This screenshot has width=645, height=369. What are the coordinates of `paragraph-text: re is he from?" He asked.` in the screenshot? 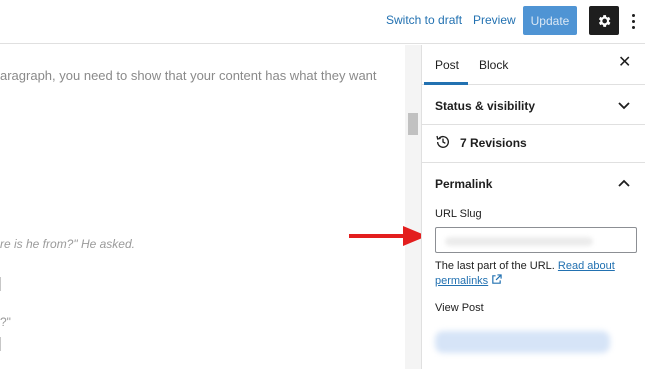 It's located at (67, 244).